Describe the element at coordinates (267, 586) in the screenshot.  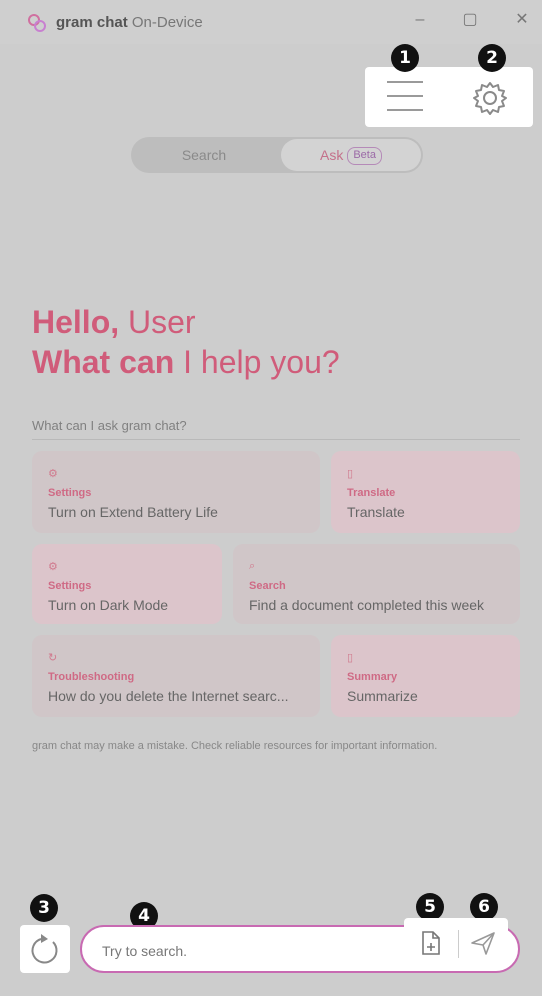
I see `card-category: Search` at that location.